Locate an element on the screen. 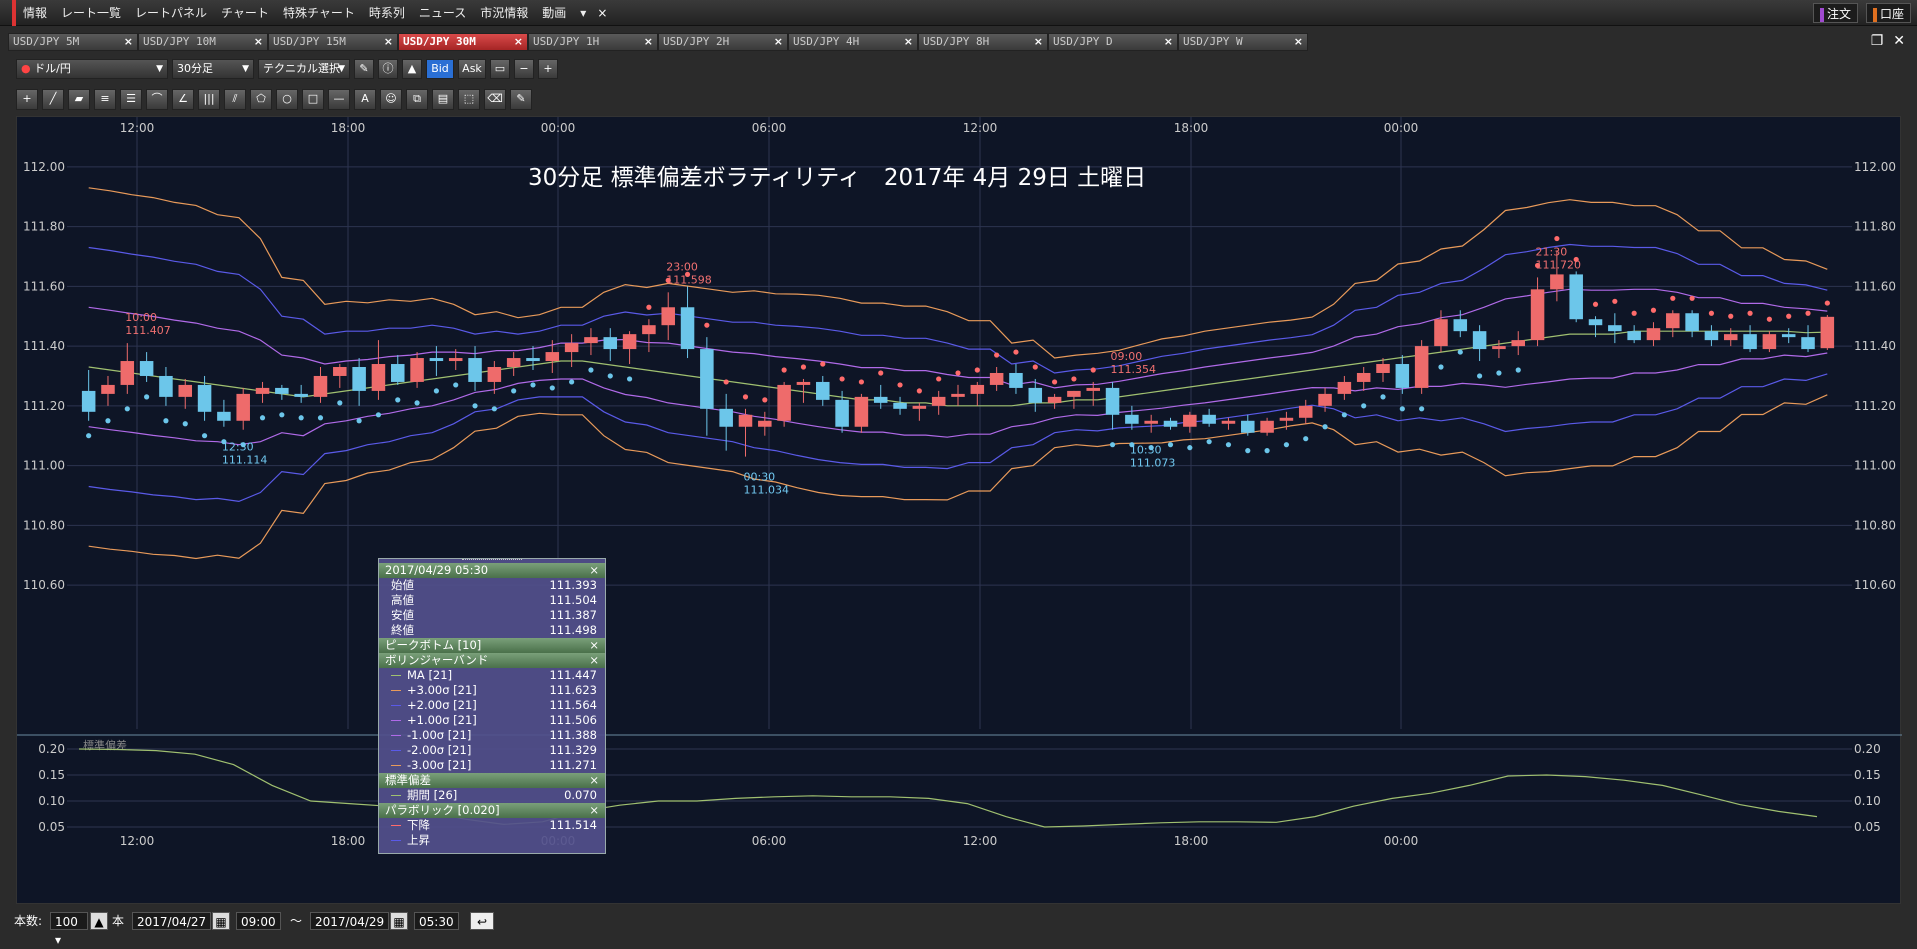  tab: USD/JPY W × is located at coordinates (1243, 42).